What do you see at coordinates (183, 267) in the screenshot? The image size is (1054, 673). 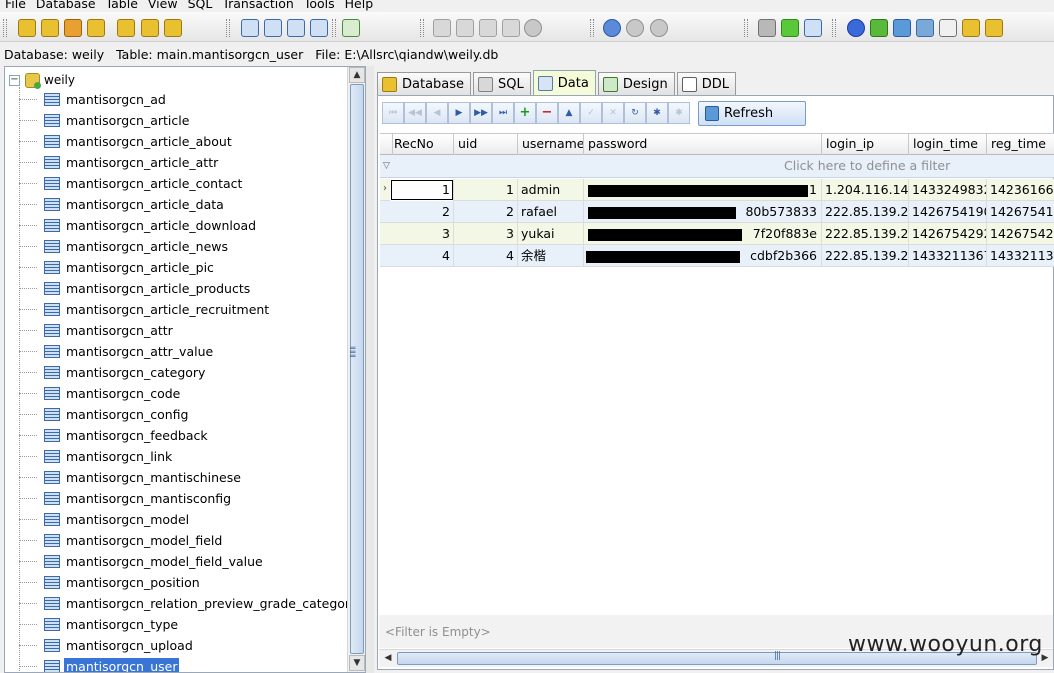 I see `tree-item-table: mantisorgcn_article_pic` at bounding box center [183, 267].